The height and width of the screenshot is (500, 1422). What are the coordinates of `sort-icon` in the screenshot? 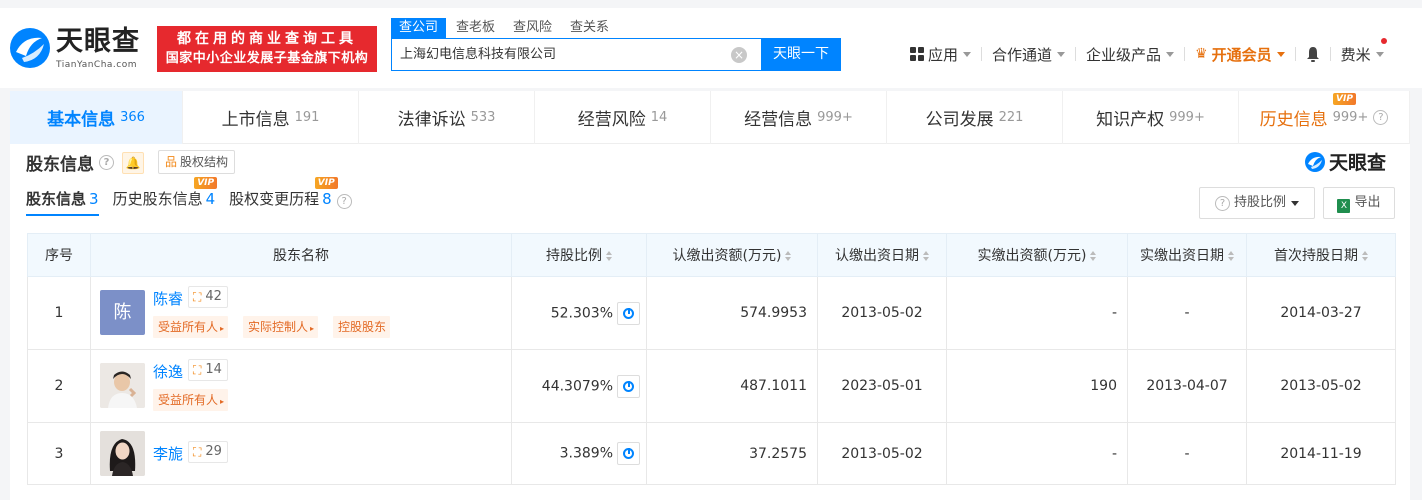 It's located at (1365, 256).